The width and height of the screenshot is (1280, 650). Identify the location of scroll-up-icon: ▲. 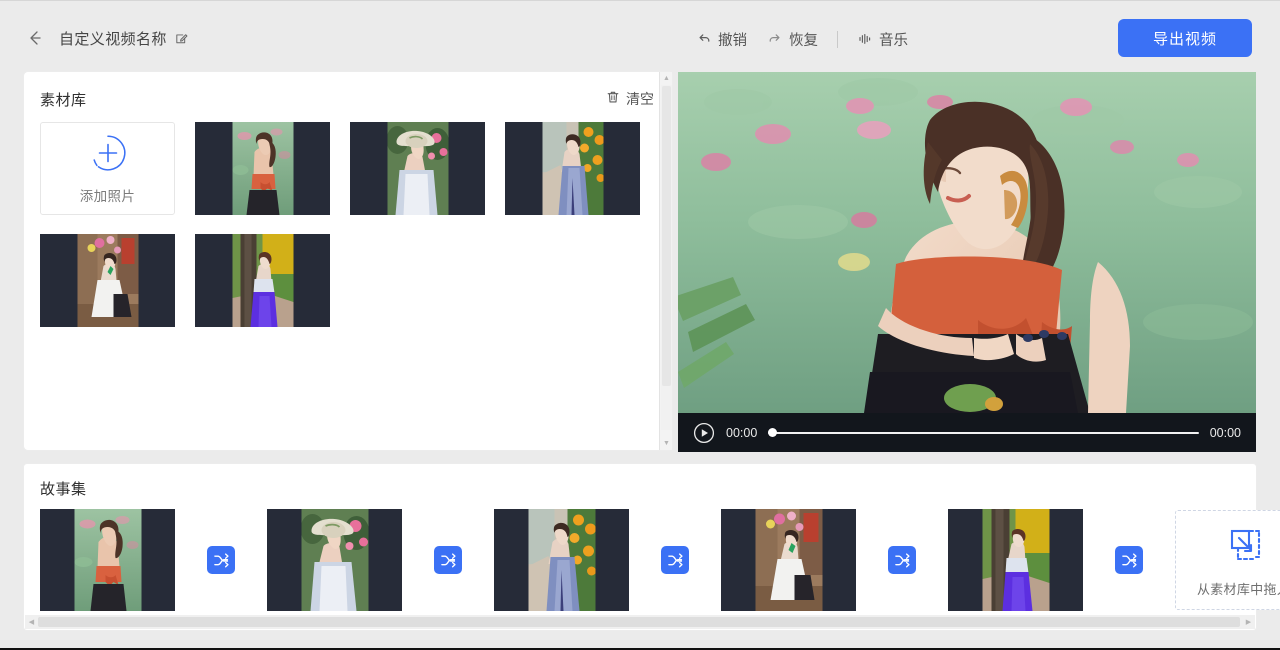
(666, 78).